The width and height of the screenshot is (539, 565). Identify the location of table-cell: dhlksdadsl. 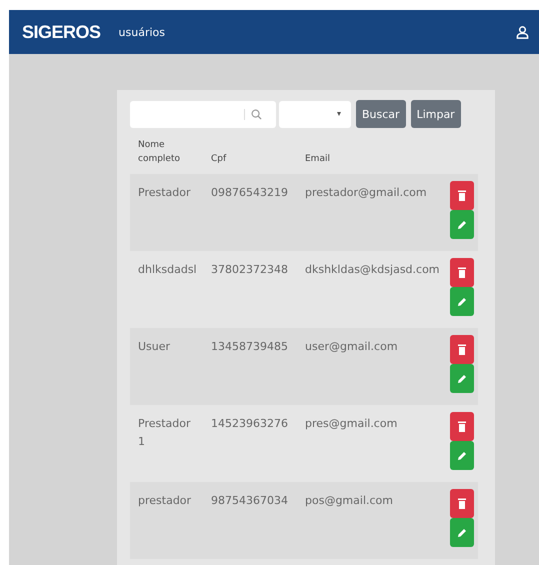
(167, 269).